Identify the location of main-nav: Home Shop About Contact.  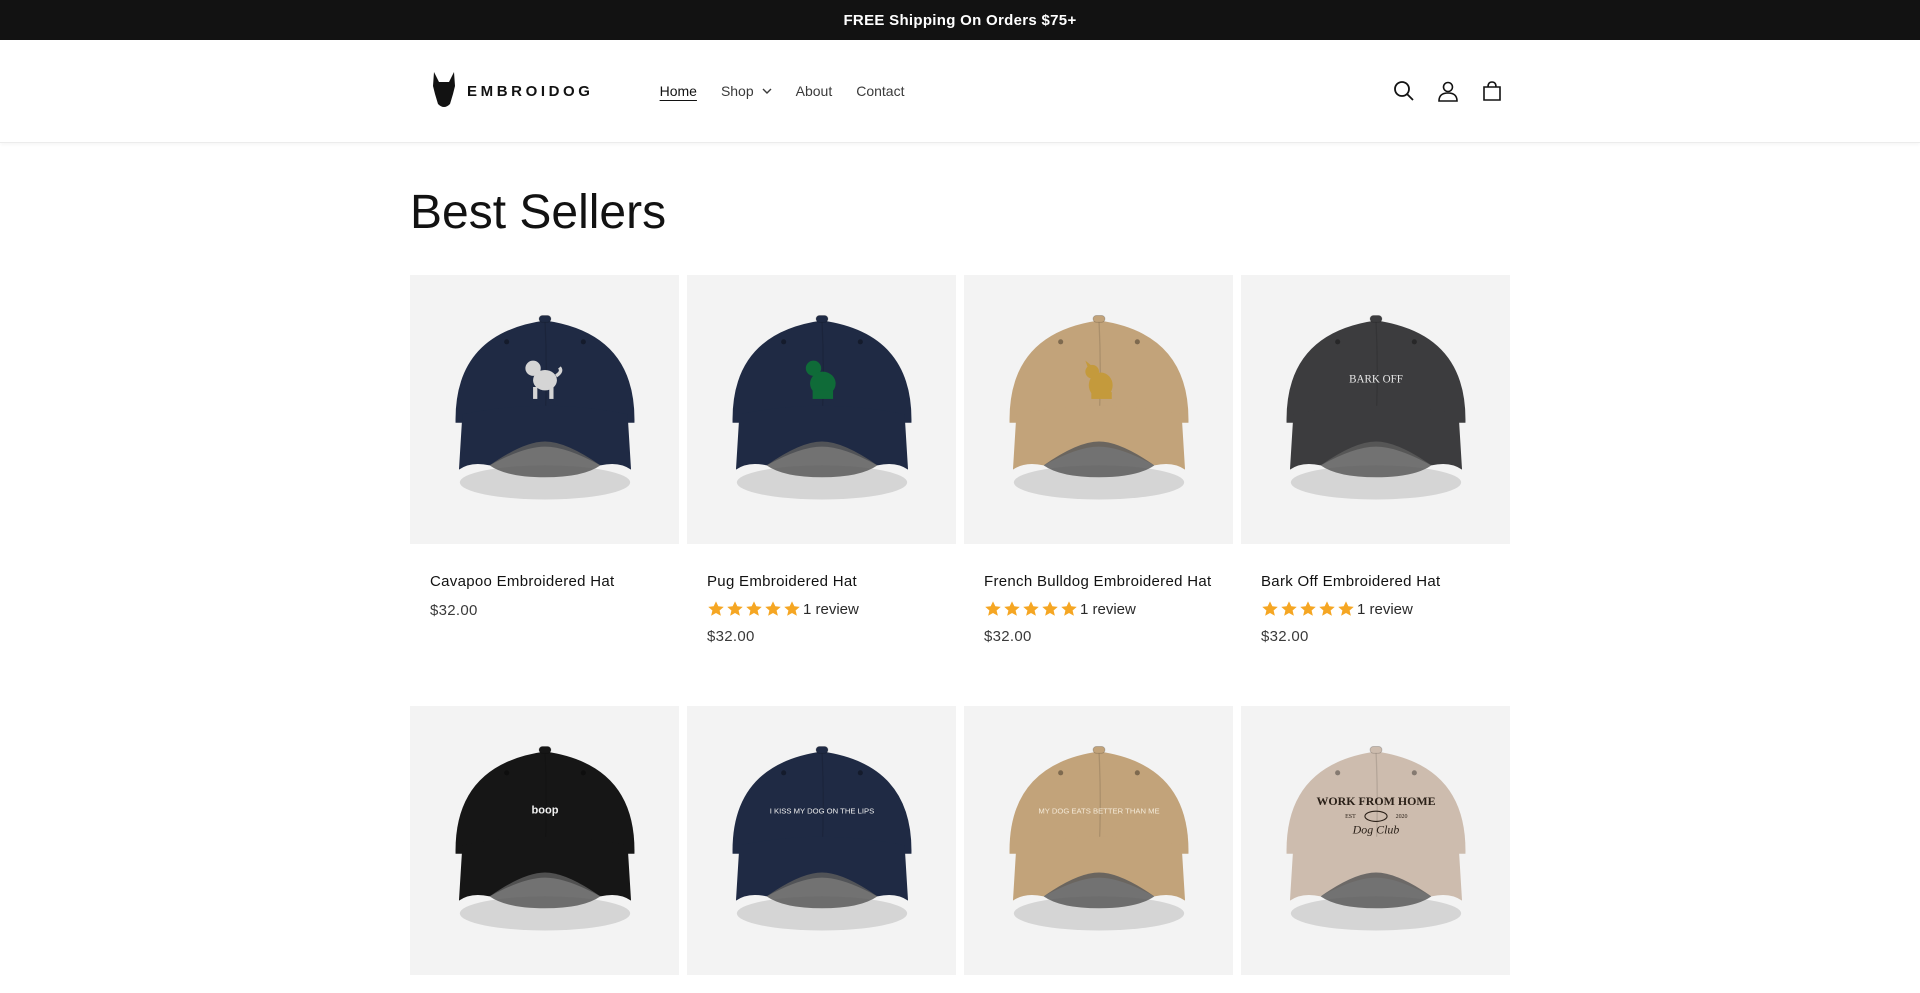
(782, 91).